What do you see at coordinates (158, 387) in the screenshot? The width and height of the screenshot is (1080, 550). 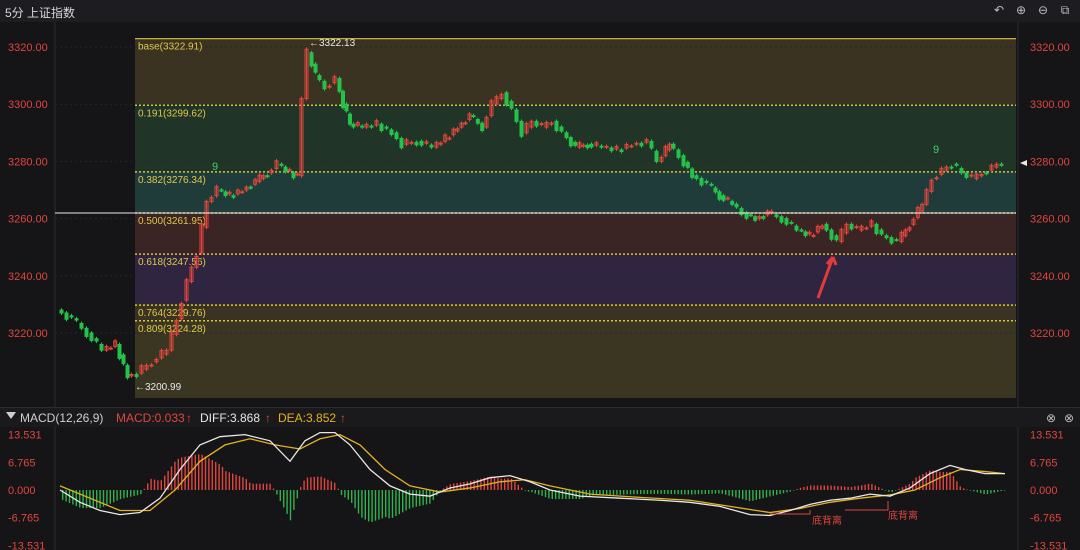 I see `low-label: ←3200.99` at bounding box center [158, 387].